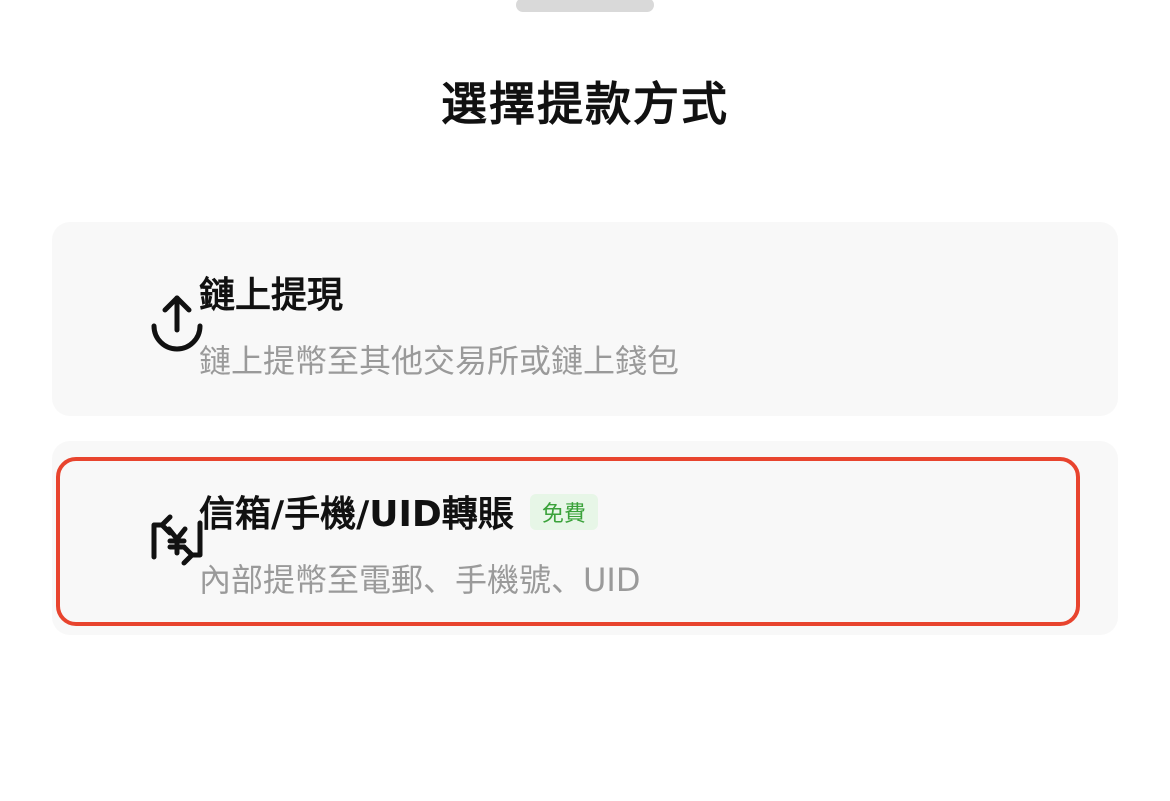 This screenshot has width=1170, height=801. What do you see at coordinates (439, 361) in the screenshot?
I see `option-subtitle: 鏈上提幣至其他交易所或鏈上錢包` at bounding box center [439, 361].